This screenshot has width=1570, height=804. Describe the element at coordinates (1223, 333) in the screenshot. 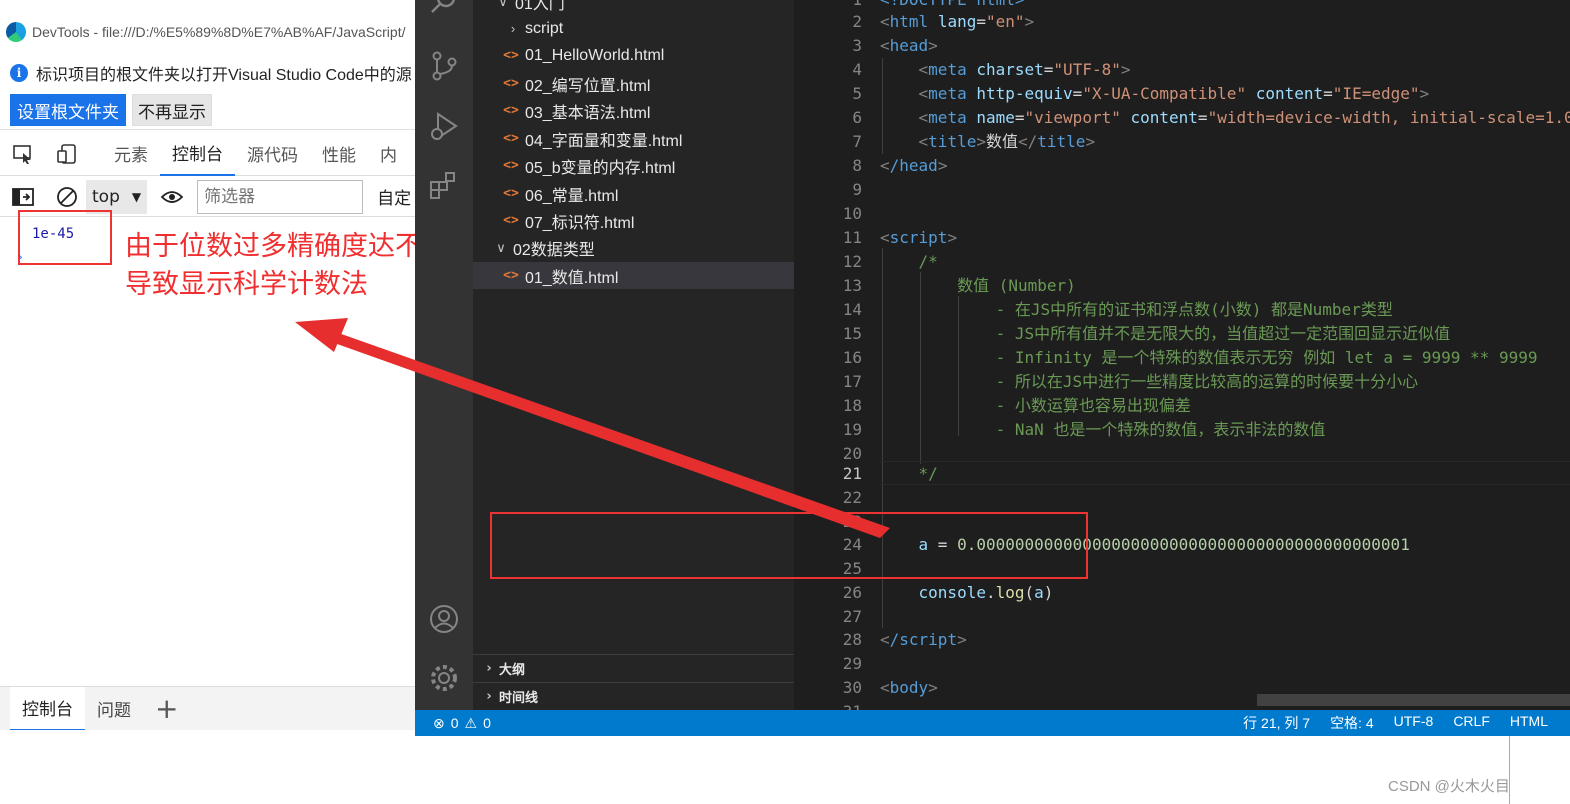

I see `comment: - JS中所有值并不是无限大的，当值超过一定范围回显示近似值` at that location.